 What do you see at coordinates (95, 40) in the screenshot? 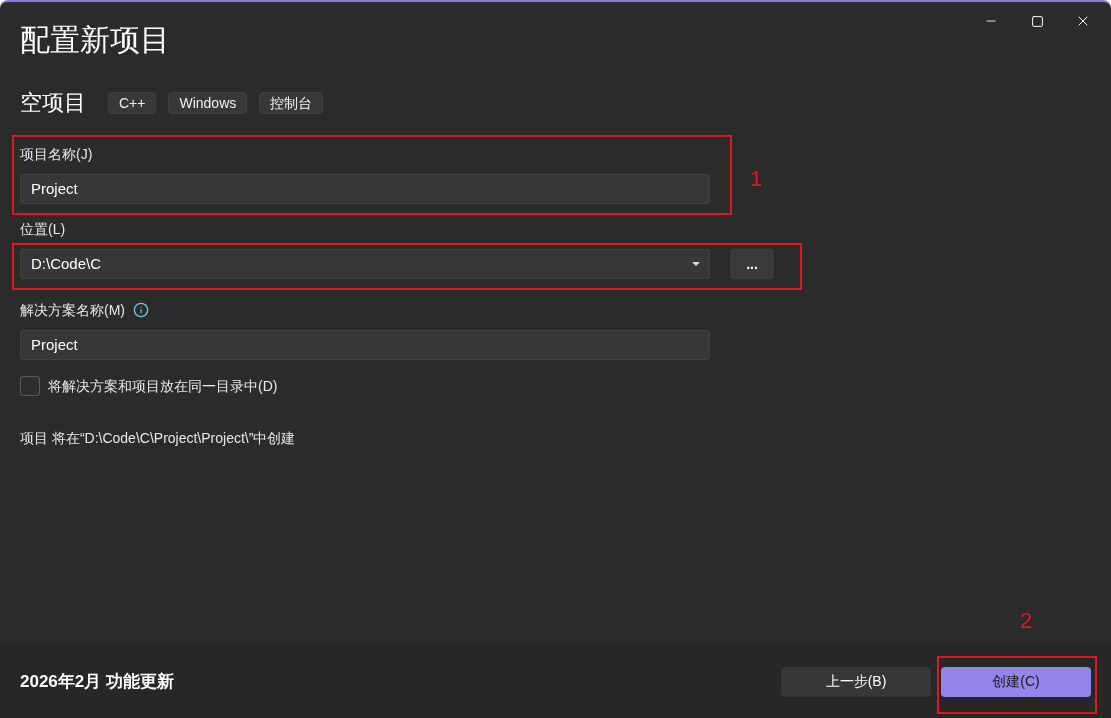
I see `window-title: 配置新项目` at bounding box center [95, 40].